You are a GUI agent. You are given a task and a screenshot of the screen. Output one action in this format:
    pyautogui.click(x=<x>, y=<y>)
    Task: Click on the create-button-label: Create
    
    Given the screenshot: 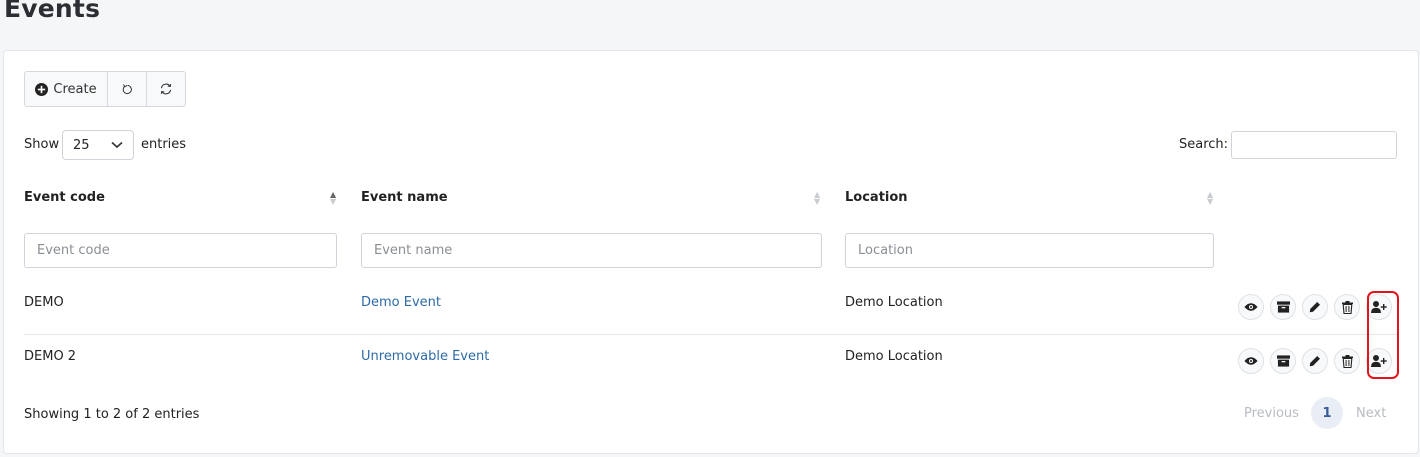 What is the action you would take?
    pyautogui.click(x=75, y=89)
    